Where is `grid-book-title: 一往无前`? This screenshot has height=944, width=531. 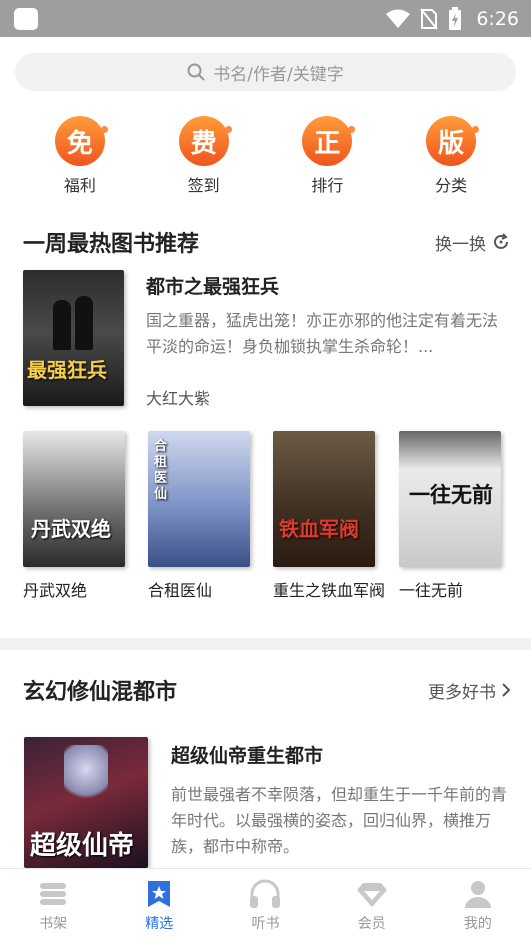 grid-book-title: 一往无前 is located at coordinates (454, 590).